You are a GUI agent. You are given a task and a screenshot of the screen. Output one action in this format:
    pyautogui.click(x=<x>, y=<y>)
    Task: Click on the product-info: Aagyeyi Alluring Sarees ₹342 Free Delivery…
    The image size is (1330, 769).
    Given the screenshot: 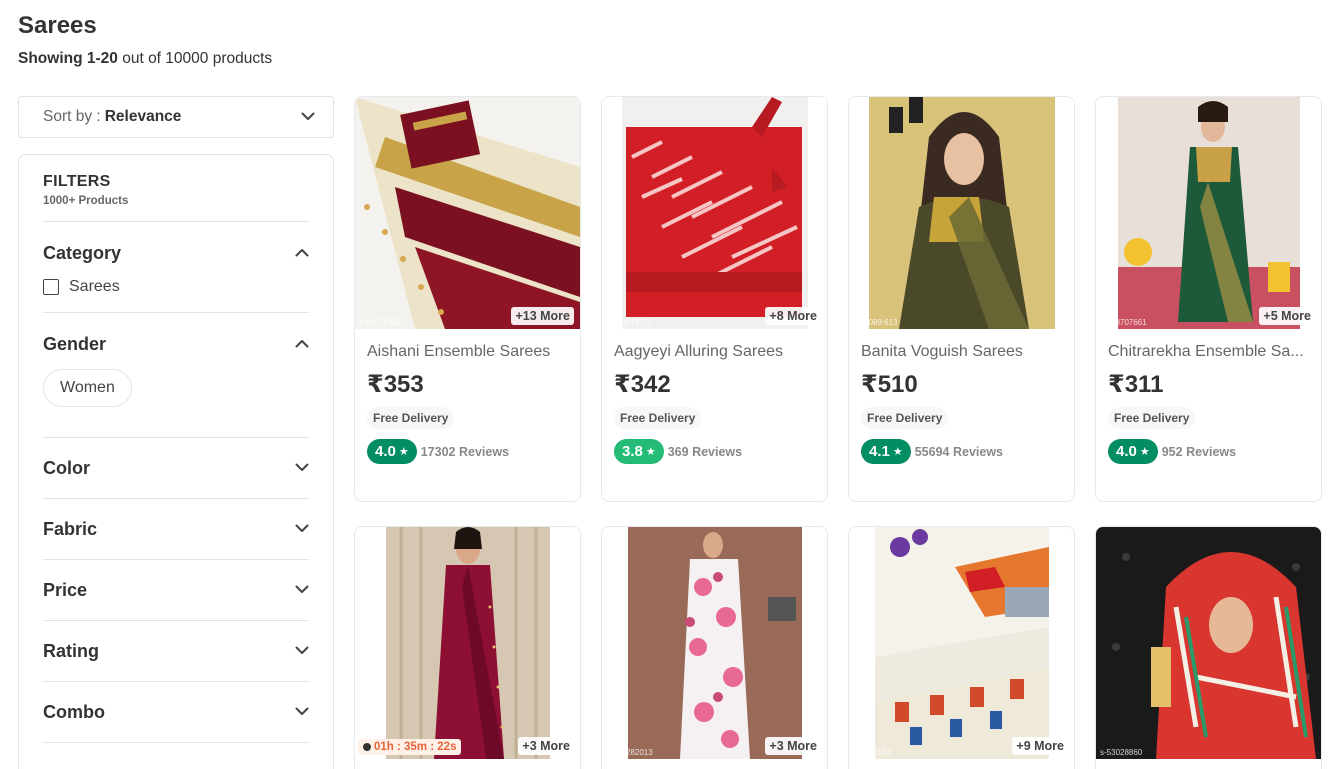 What is the action you would take?
    pyautogui.click(x=714, y=402)
    